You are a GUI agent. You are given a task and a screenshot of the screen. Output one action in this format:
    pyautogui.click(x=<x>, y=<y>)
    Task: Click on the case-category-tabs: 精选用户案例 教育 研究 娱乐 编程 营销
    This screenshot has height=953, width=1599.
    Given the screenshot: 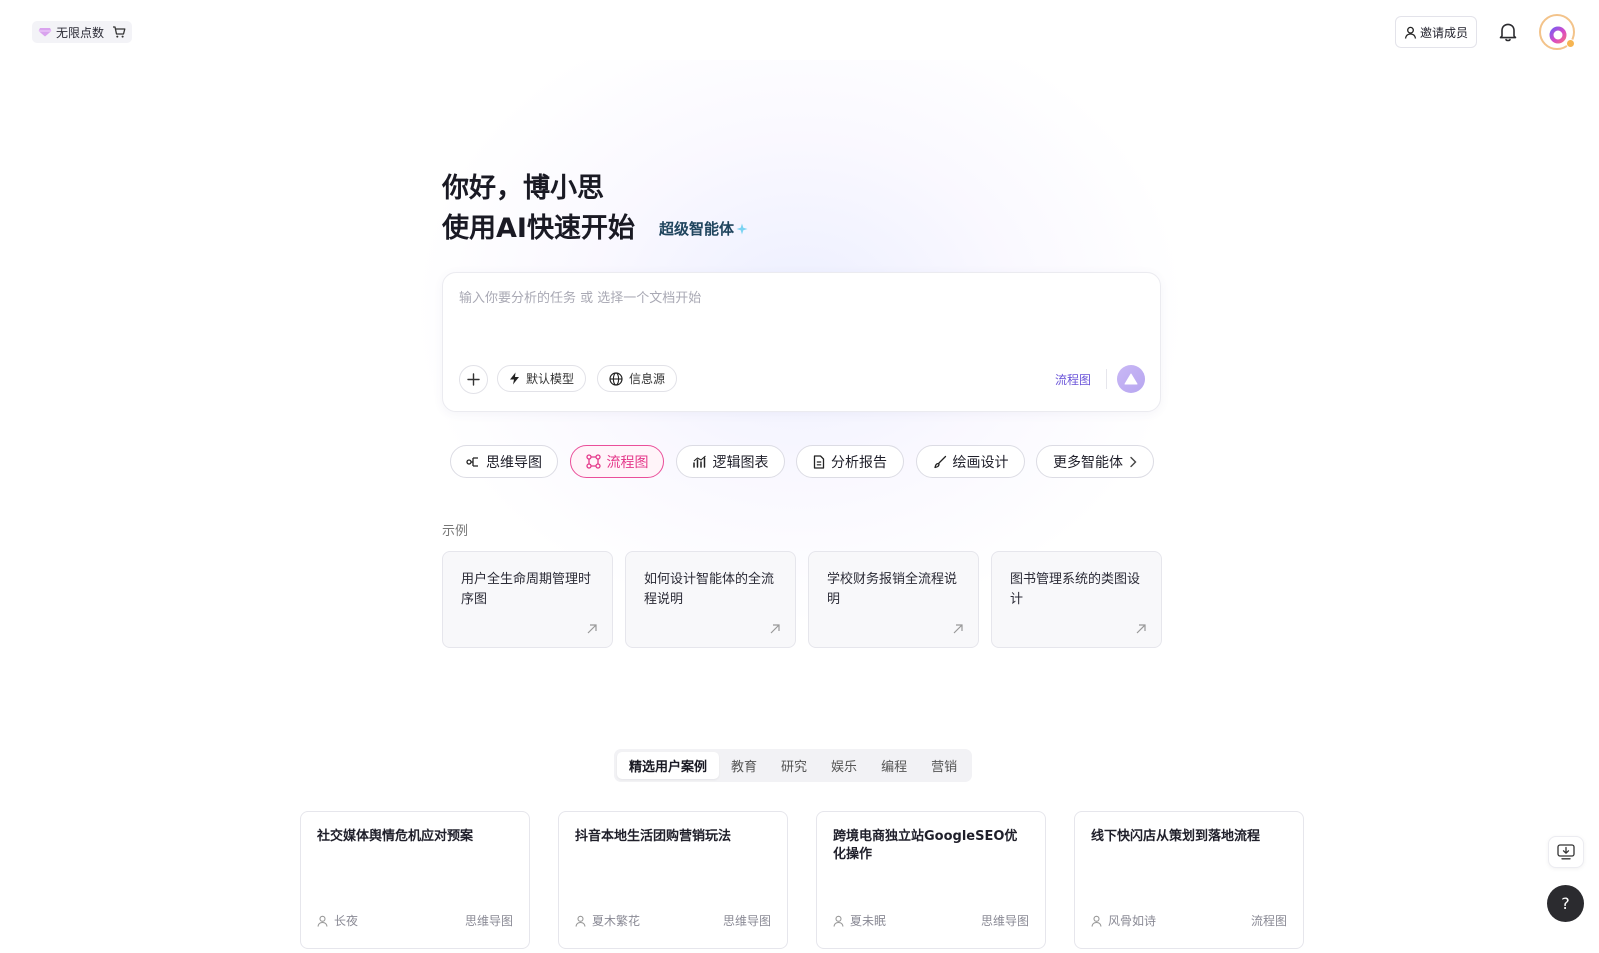 What is the action you would take?
    pyautogui.click(x=793, y=765)
    